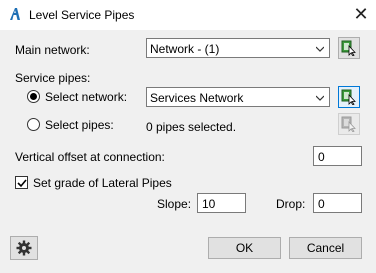 This screenshot has width=376, height=273. I want to click on settings-button, so click(24, 248).